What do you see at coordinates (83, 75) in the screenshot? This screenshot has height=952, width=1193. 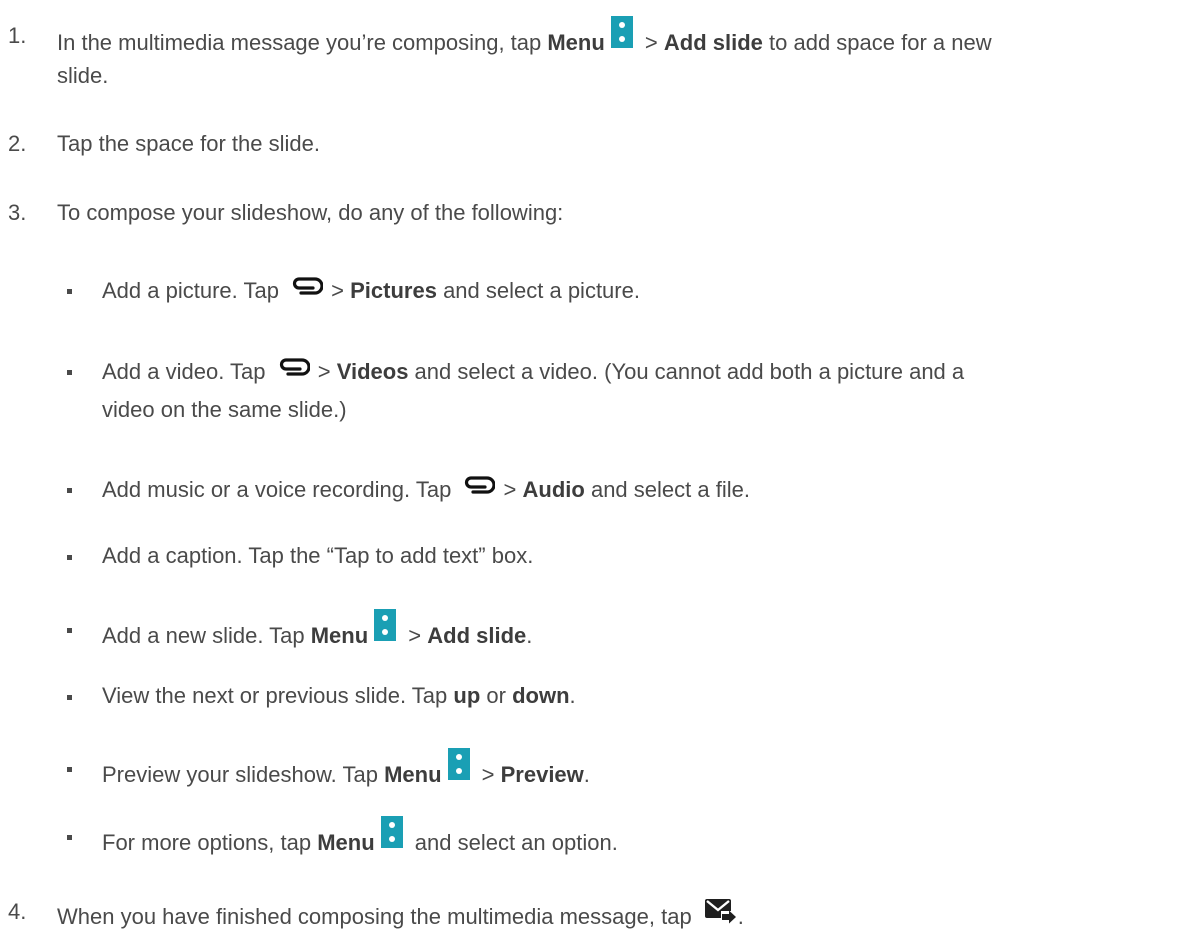 I see `step-1-continuation: slide.` at bounding box center [83, 75].